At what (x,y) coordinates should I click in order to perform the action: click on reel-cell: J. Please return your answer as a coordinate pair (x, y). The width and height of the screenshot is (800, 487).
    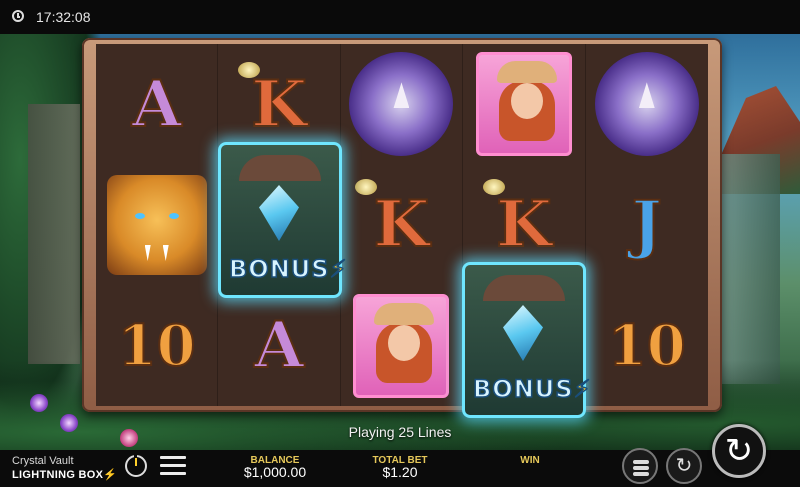
    Looking at the image, I should click on (647, 225).